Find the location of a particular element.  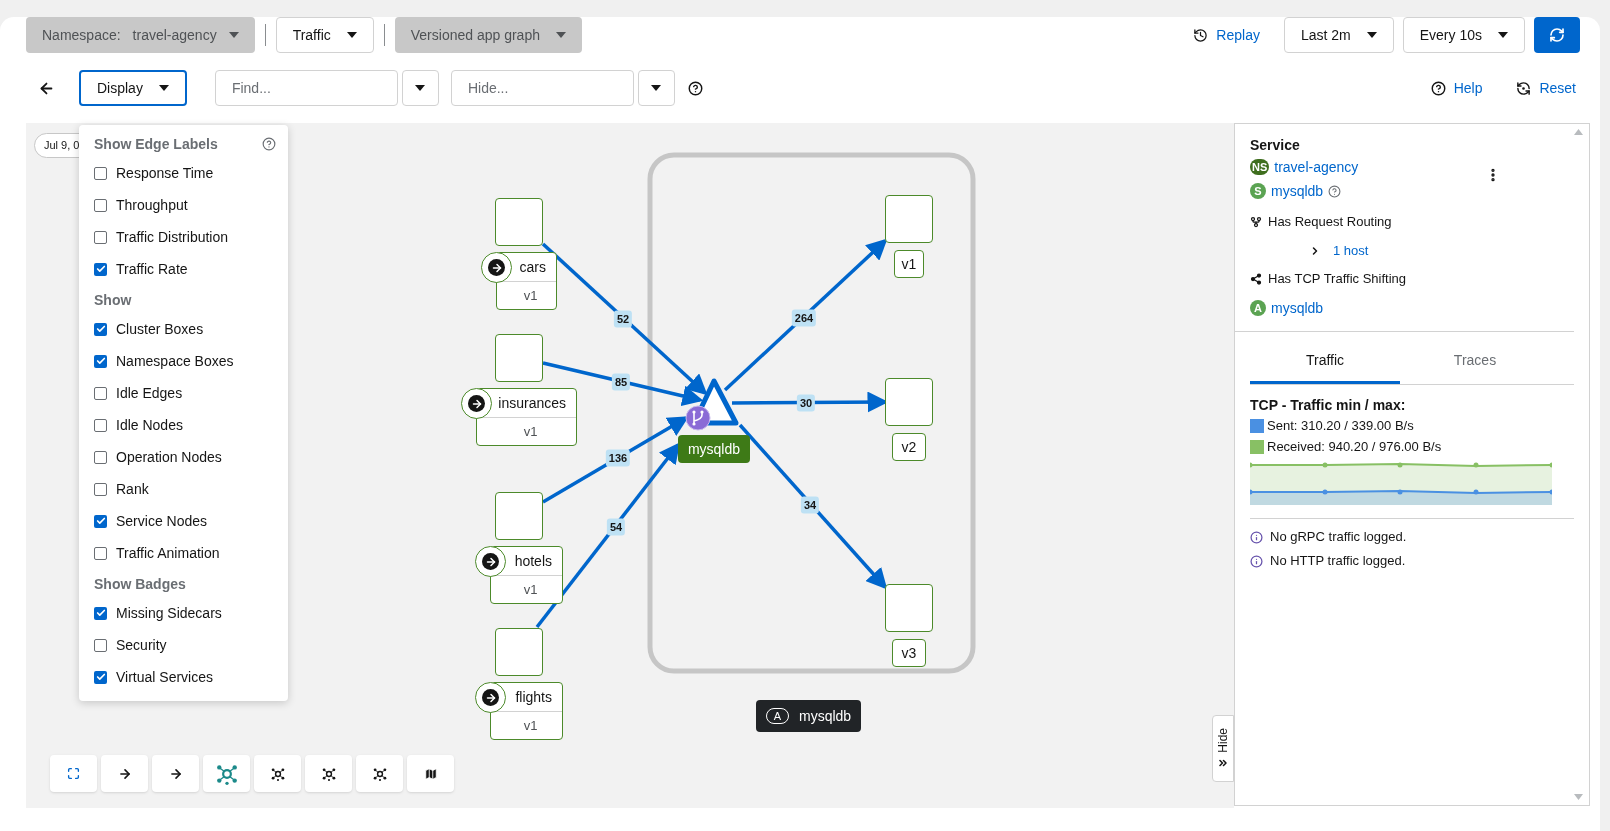

shifting-text: Has TCP Traffic Shifting is located at coordinates (1337, 279).